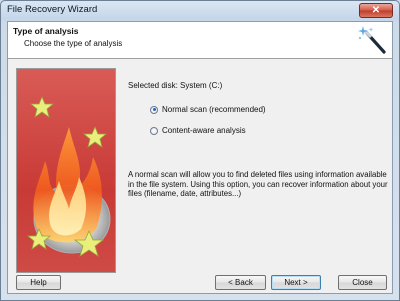 The width and height of the screenshot is (400, 301). Describe the element at coordinates (296, 282) in the screenshot. I see `next-button: Next >` at that location.